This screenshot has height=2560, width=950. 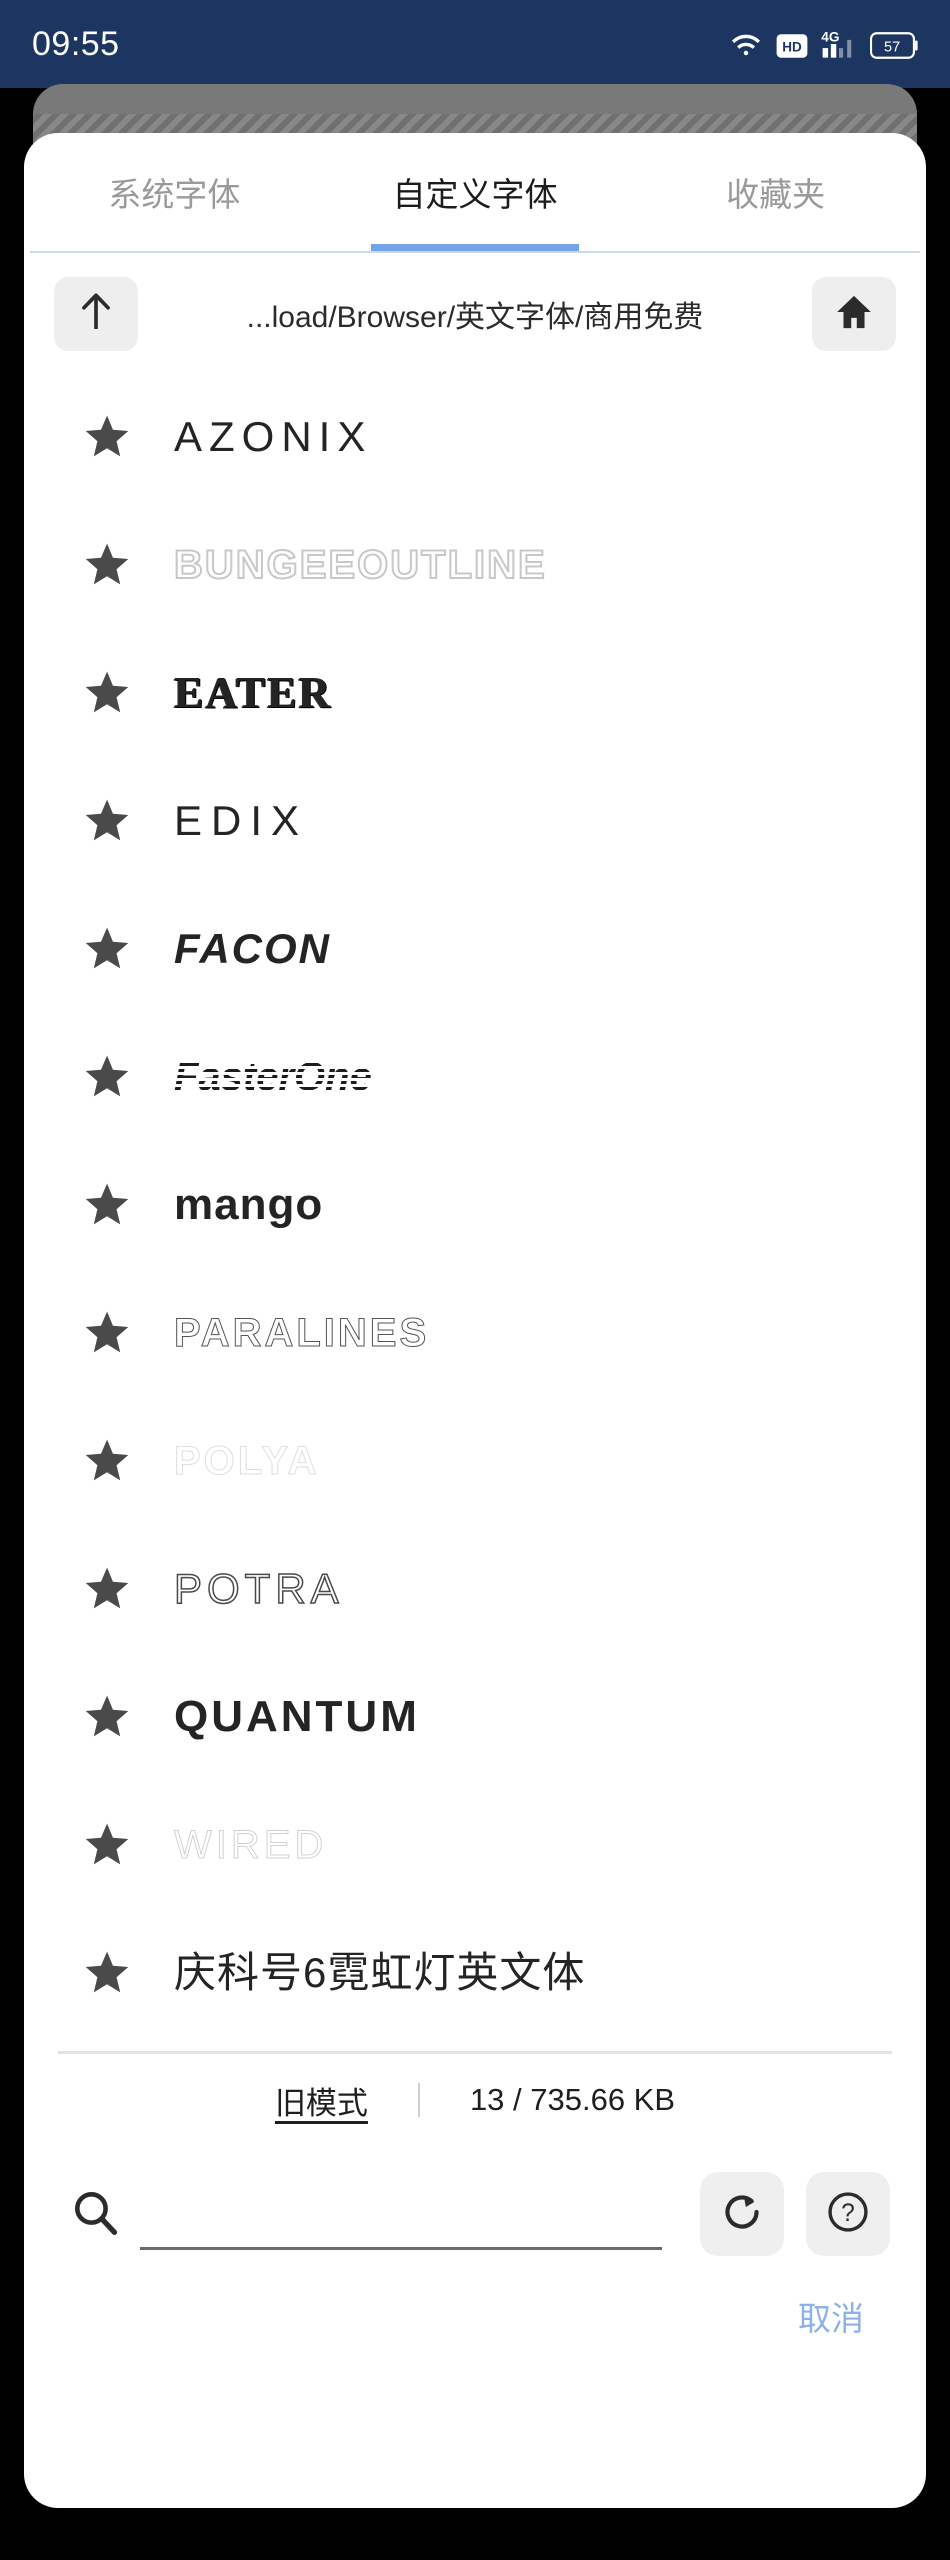 I want to click on tab-custom-fonts-label: 自定义字体, so click(x=475, y=194).